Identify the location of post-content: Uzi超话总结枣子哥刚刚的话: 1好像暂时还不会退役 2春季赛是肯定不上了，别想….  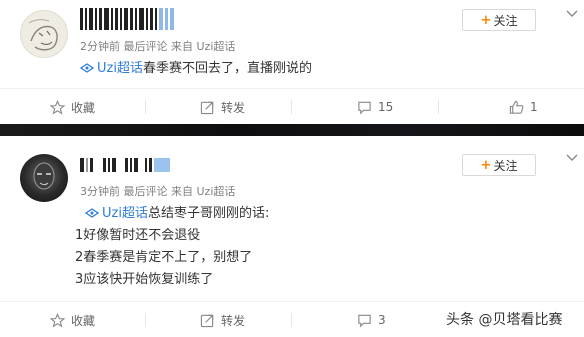
(172, 247).